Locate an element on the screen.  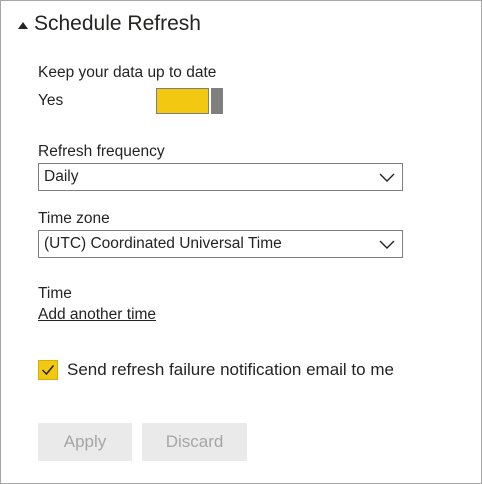
keep-up-to-date-label: Keep your data up to date is located at coordinates (127, 72).